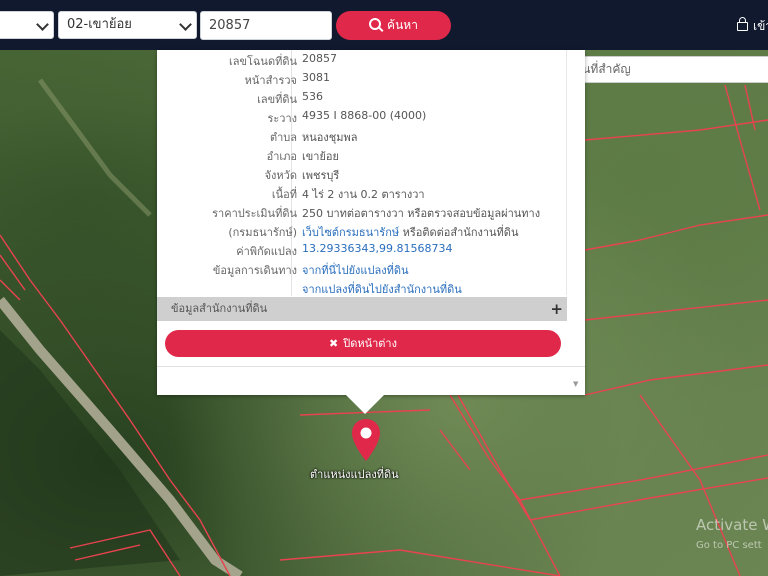  What do you see at coordinates (219, 308) in the screenshot?
I see `office-info-label: ข้อมูลสำนักงานที่ดิน` at bounding box center [219, 308].